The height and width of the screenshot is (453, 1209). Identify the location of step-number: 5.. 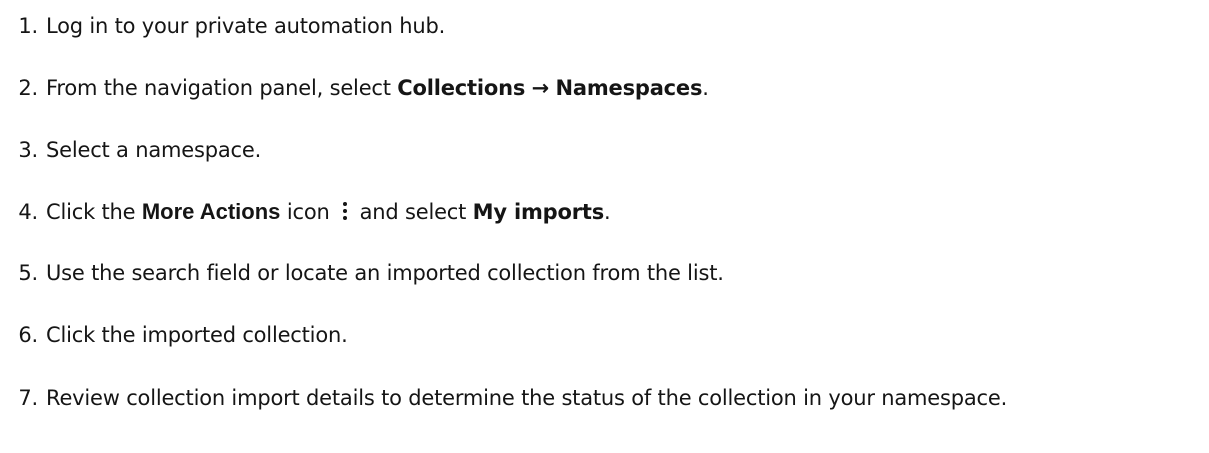
(28, 273).